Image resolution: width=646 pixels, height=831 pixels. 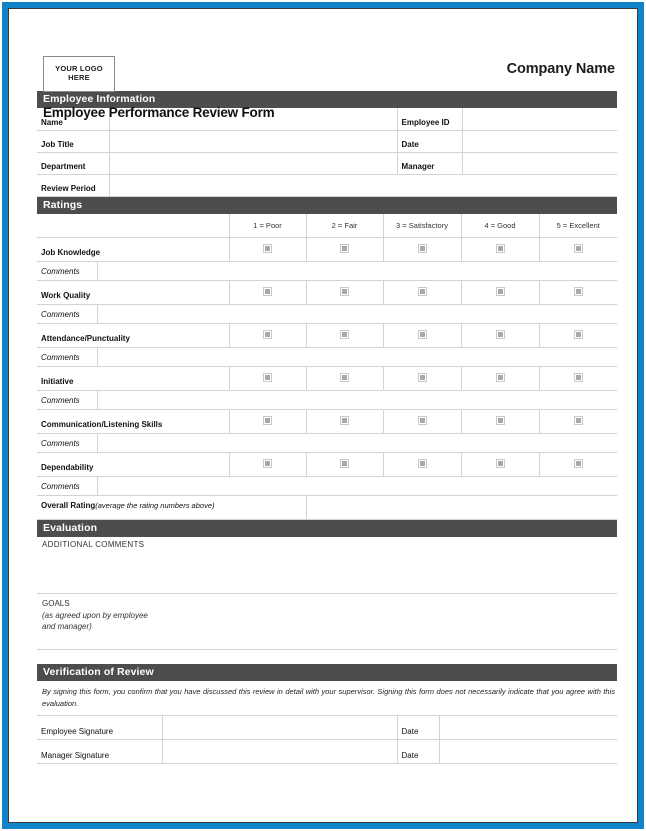 I want to click on field-input-employee-id, so click(x=539, y=119).